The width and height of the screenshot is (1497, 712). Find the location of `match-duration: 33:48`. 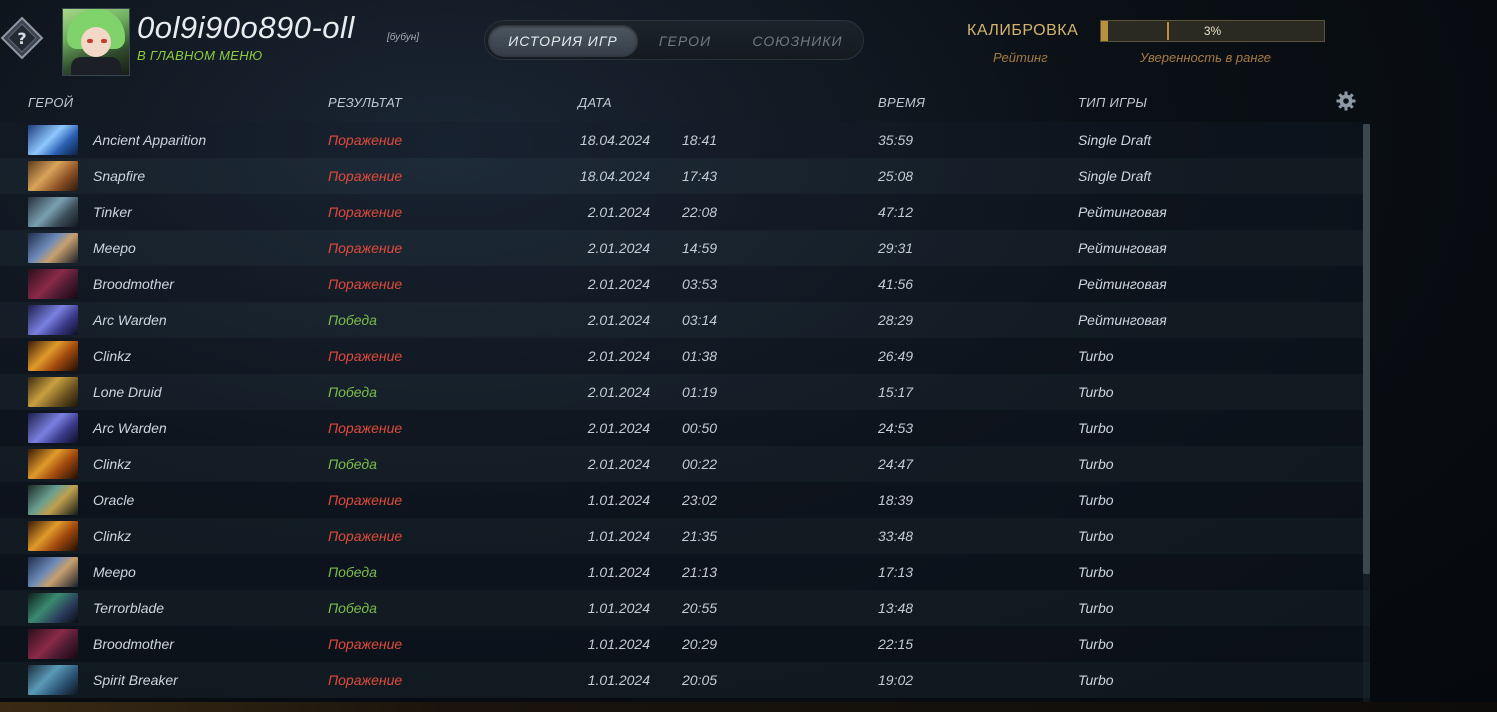

match-duration: 33:48 is located at coordinates (896, 536).